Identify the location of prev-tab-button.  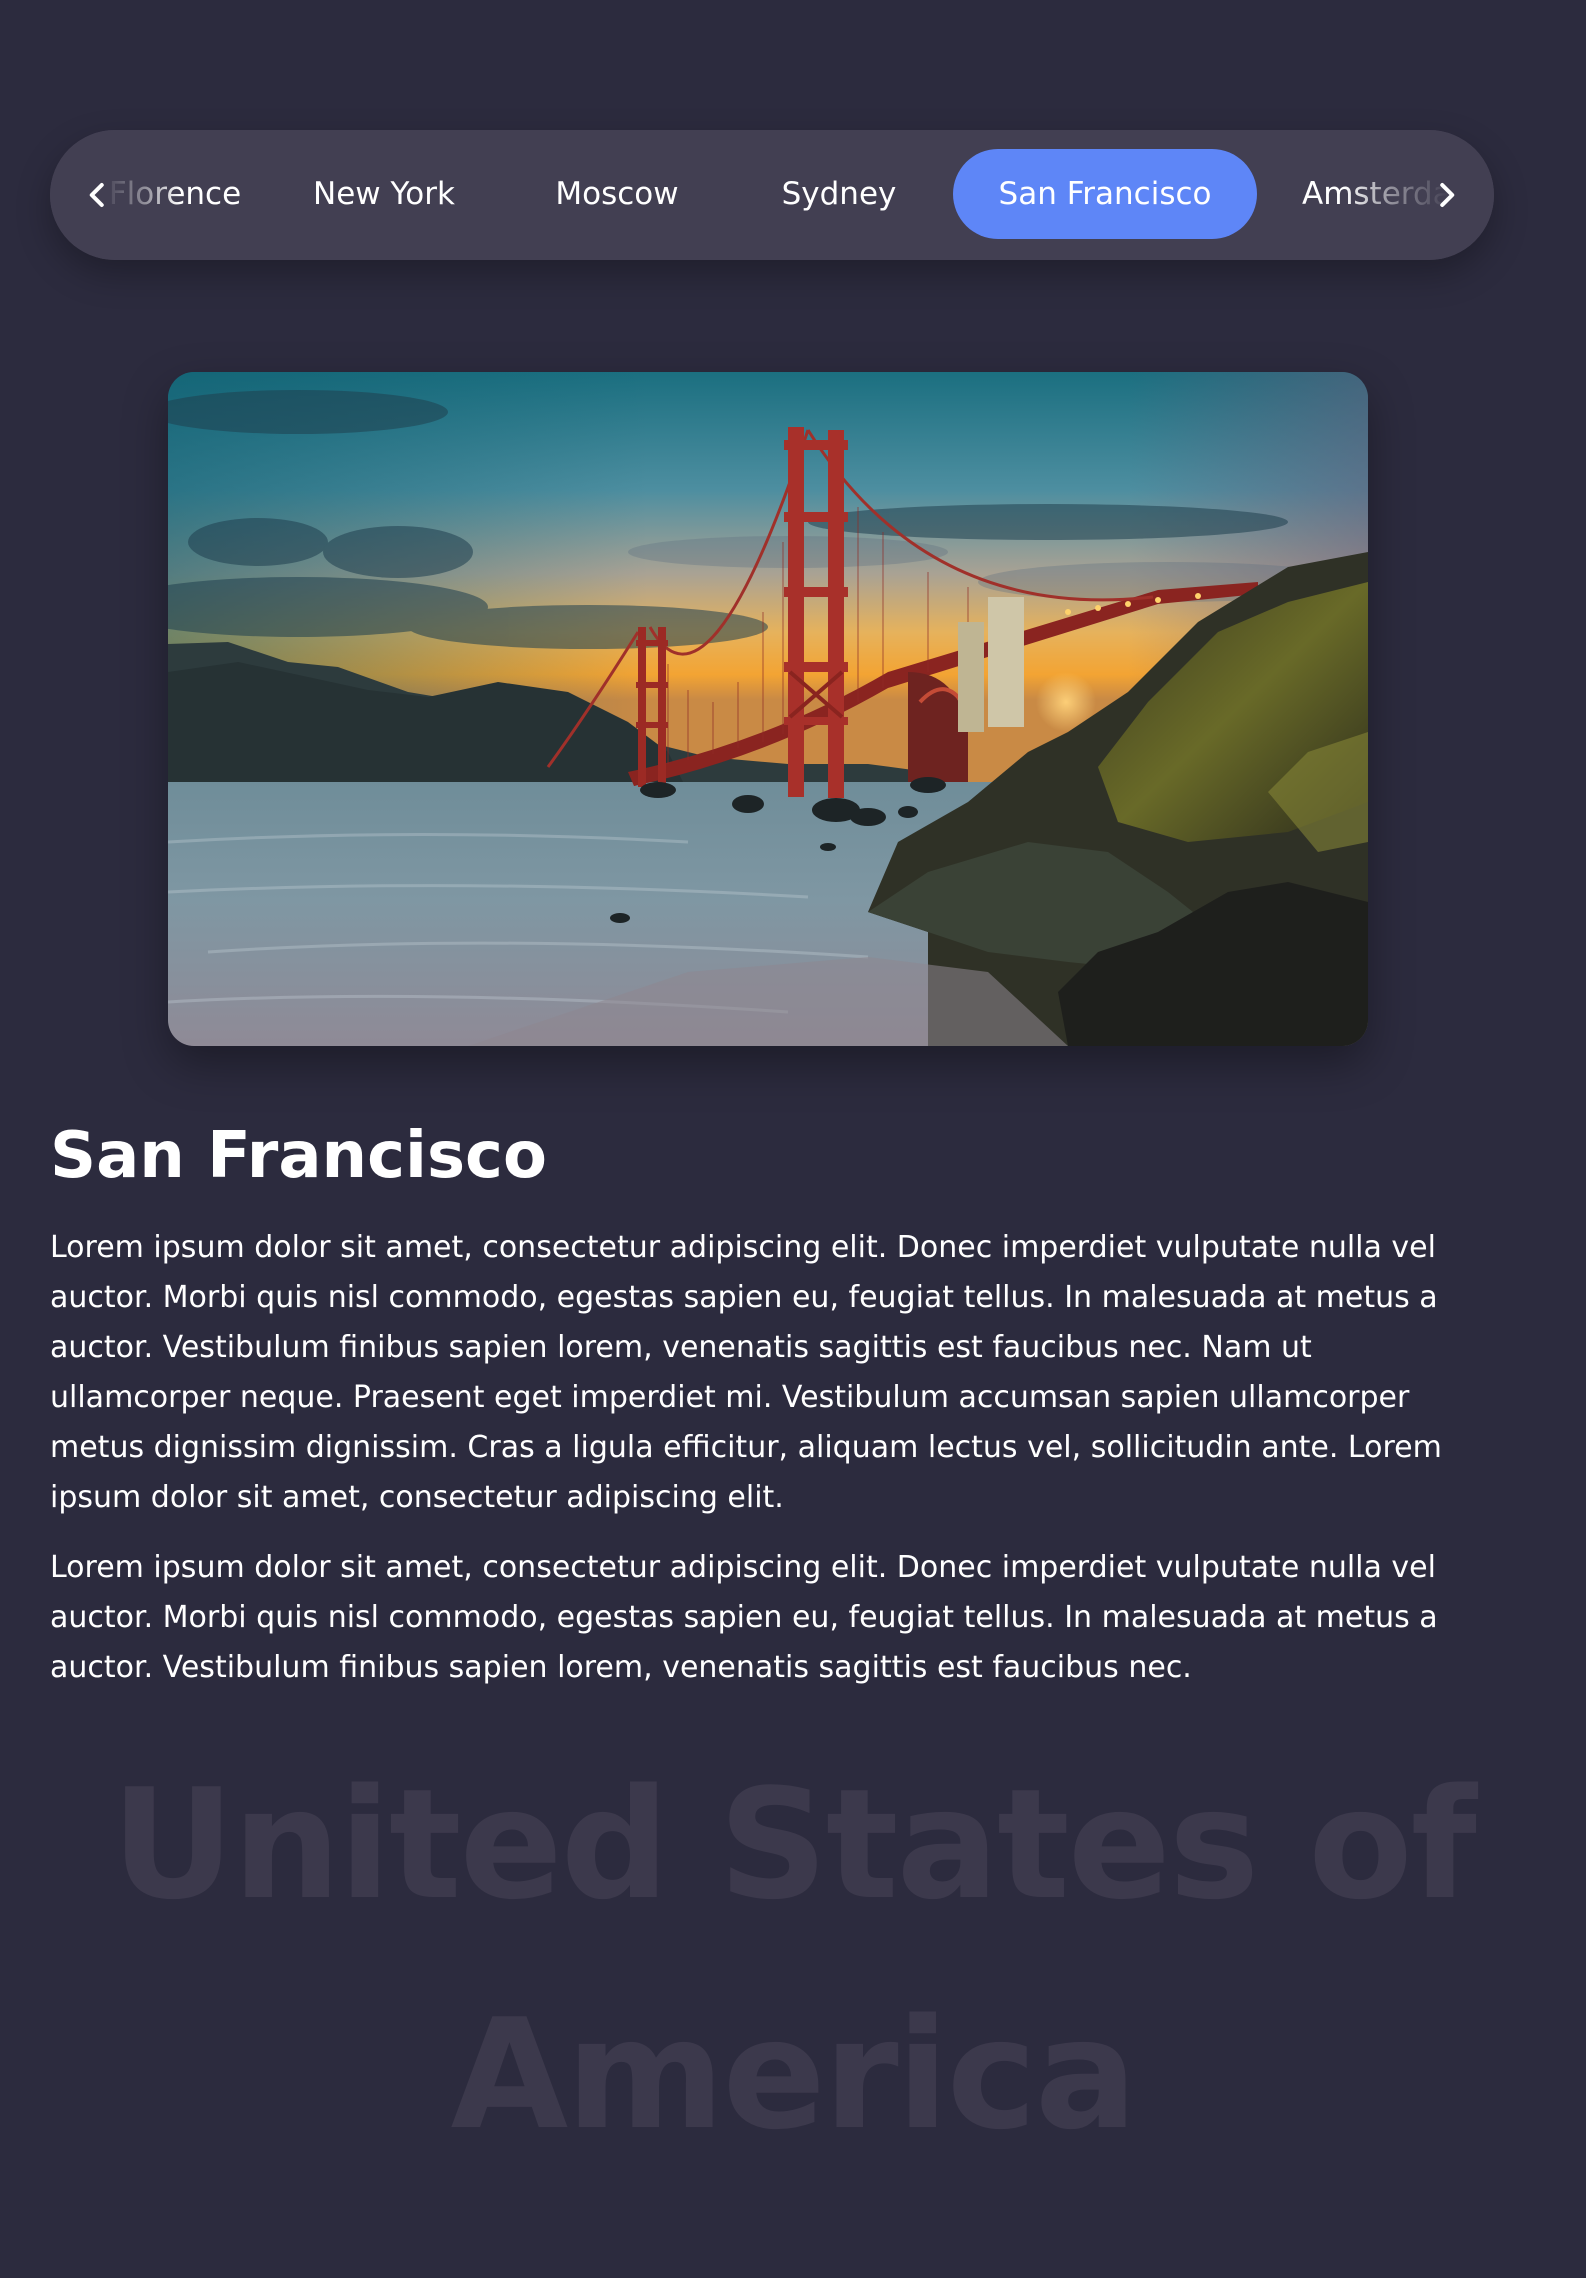
(98, 195).